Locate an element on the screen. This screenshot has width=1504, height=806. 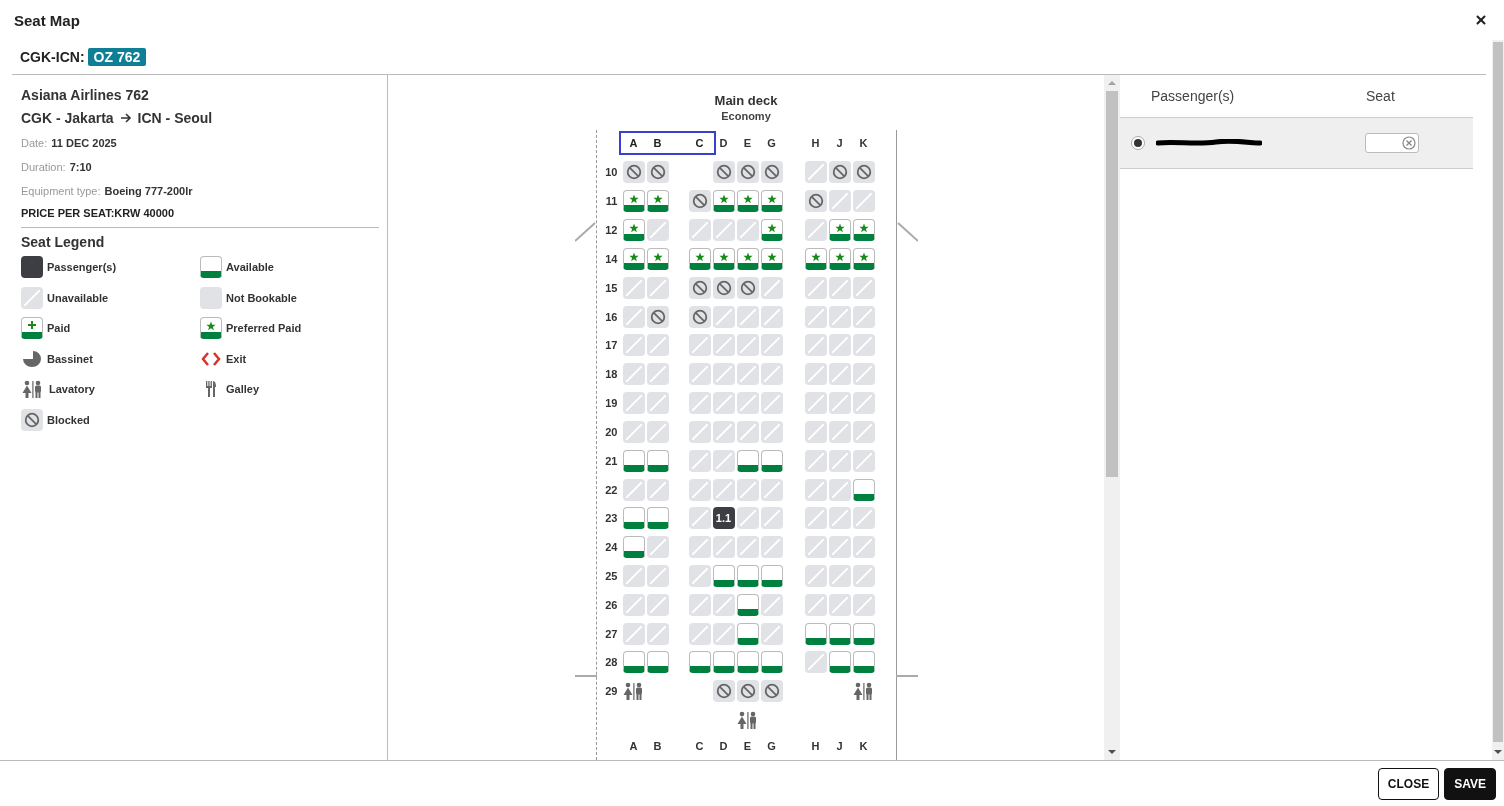
column-letter: G is located at coordinates (771, 745).